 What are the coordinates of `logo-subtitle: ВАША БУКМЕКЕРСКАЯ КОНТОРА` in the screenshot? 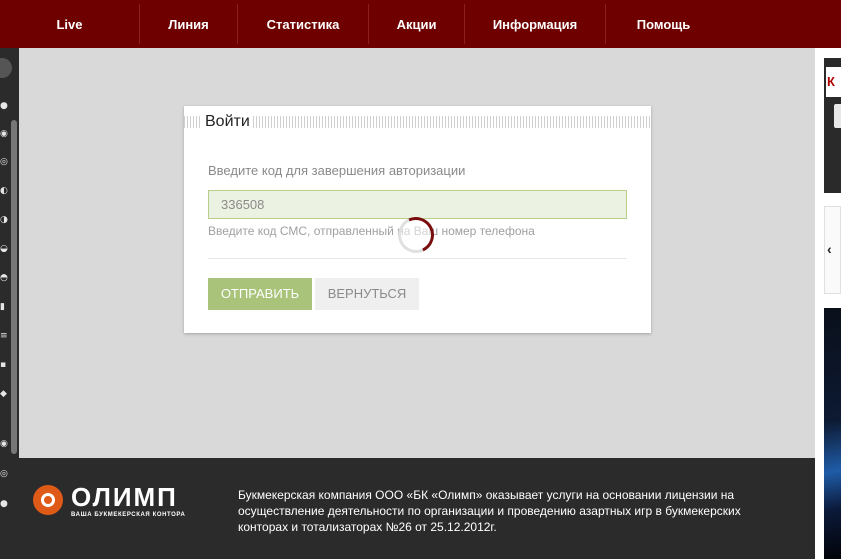 It's located at (128, 515).